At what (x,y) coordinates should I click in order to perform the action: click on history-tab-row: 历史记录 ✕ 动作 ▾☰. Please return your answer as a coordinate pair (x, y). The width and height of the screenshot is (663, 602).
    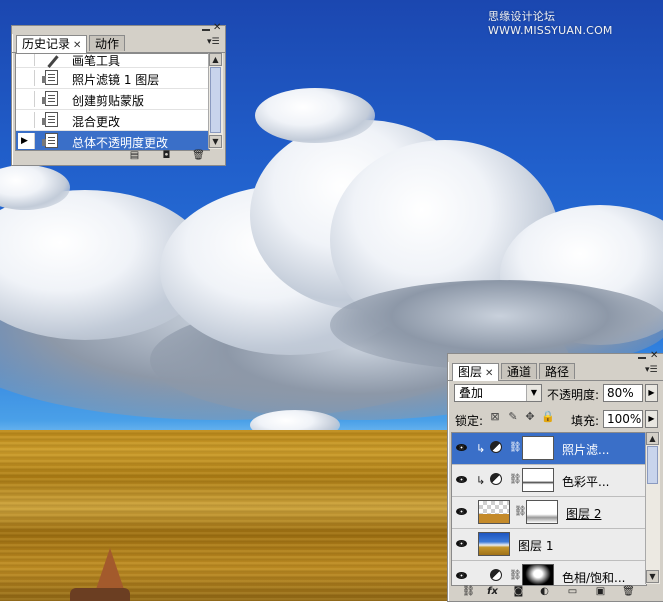
    Looking at the image, I should click on (118, 43).